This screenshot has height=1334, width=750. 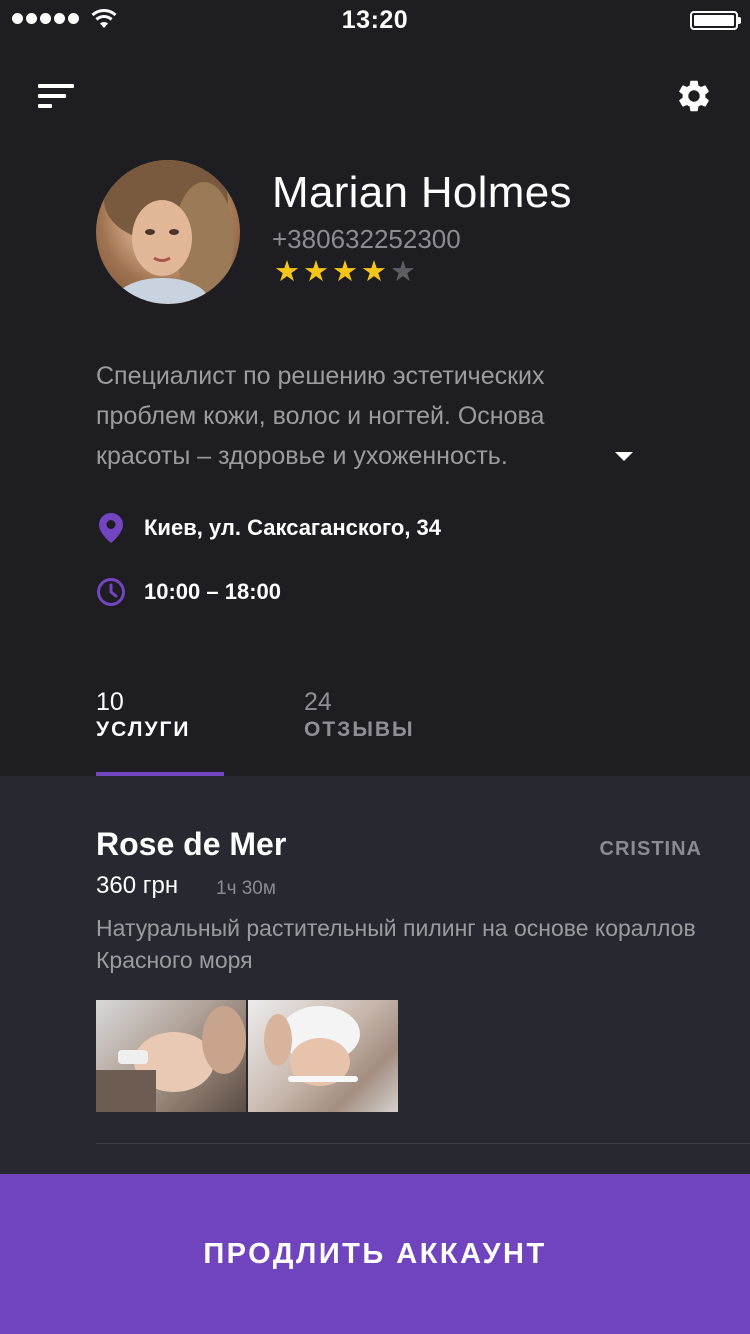 I want to click on address-label: Киев, ул. Саксаганского, 34, so click(x=293, y=527).